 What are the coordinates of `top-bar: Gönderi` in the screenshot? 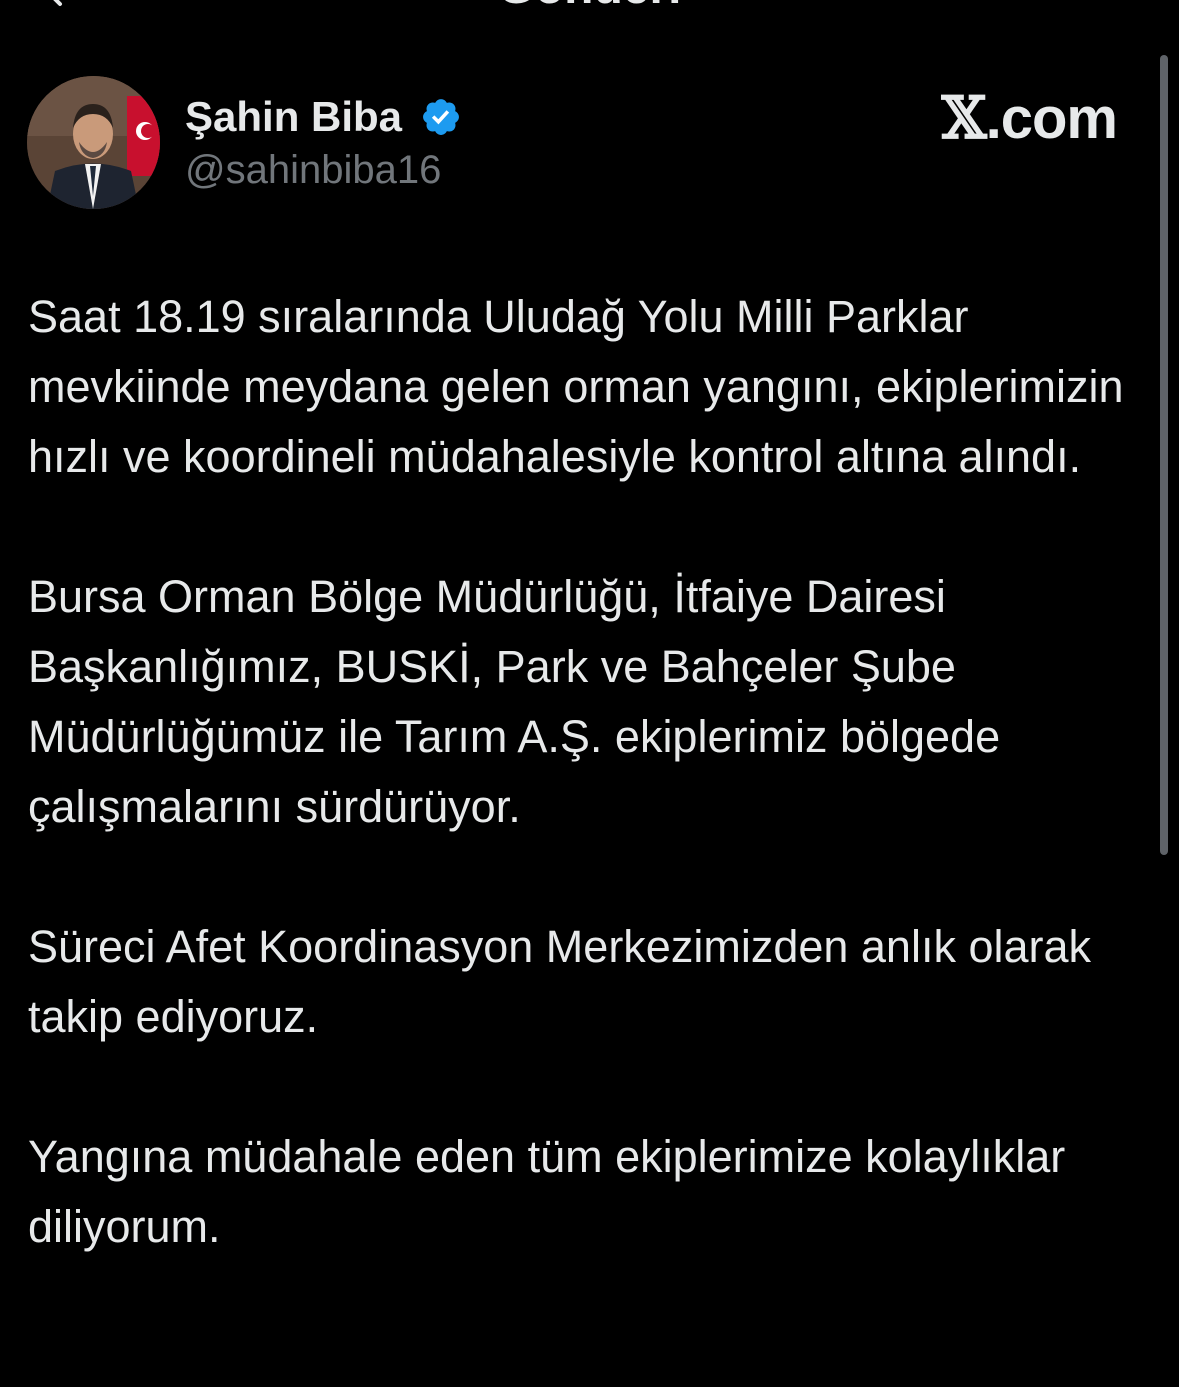 It's located at (589, 10).